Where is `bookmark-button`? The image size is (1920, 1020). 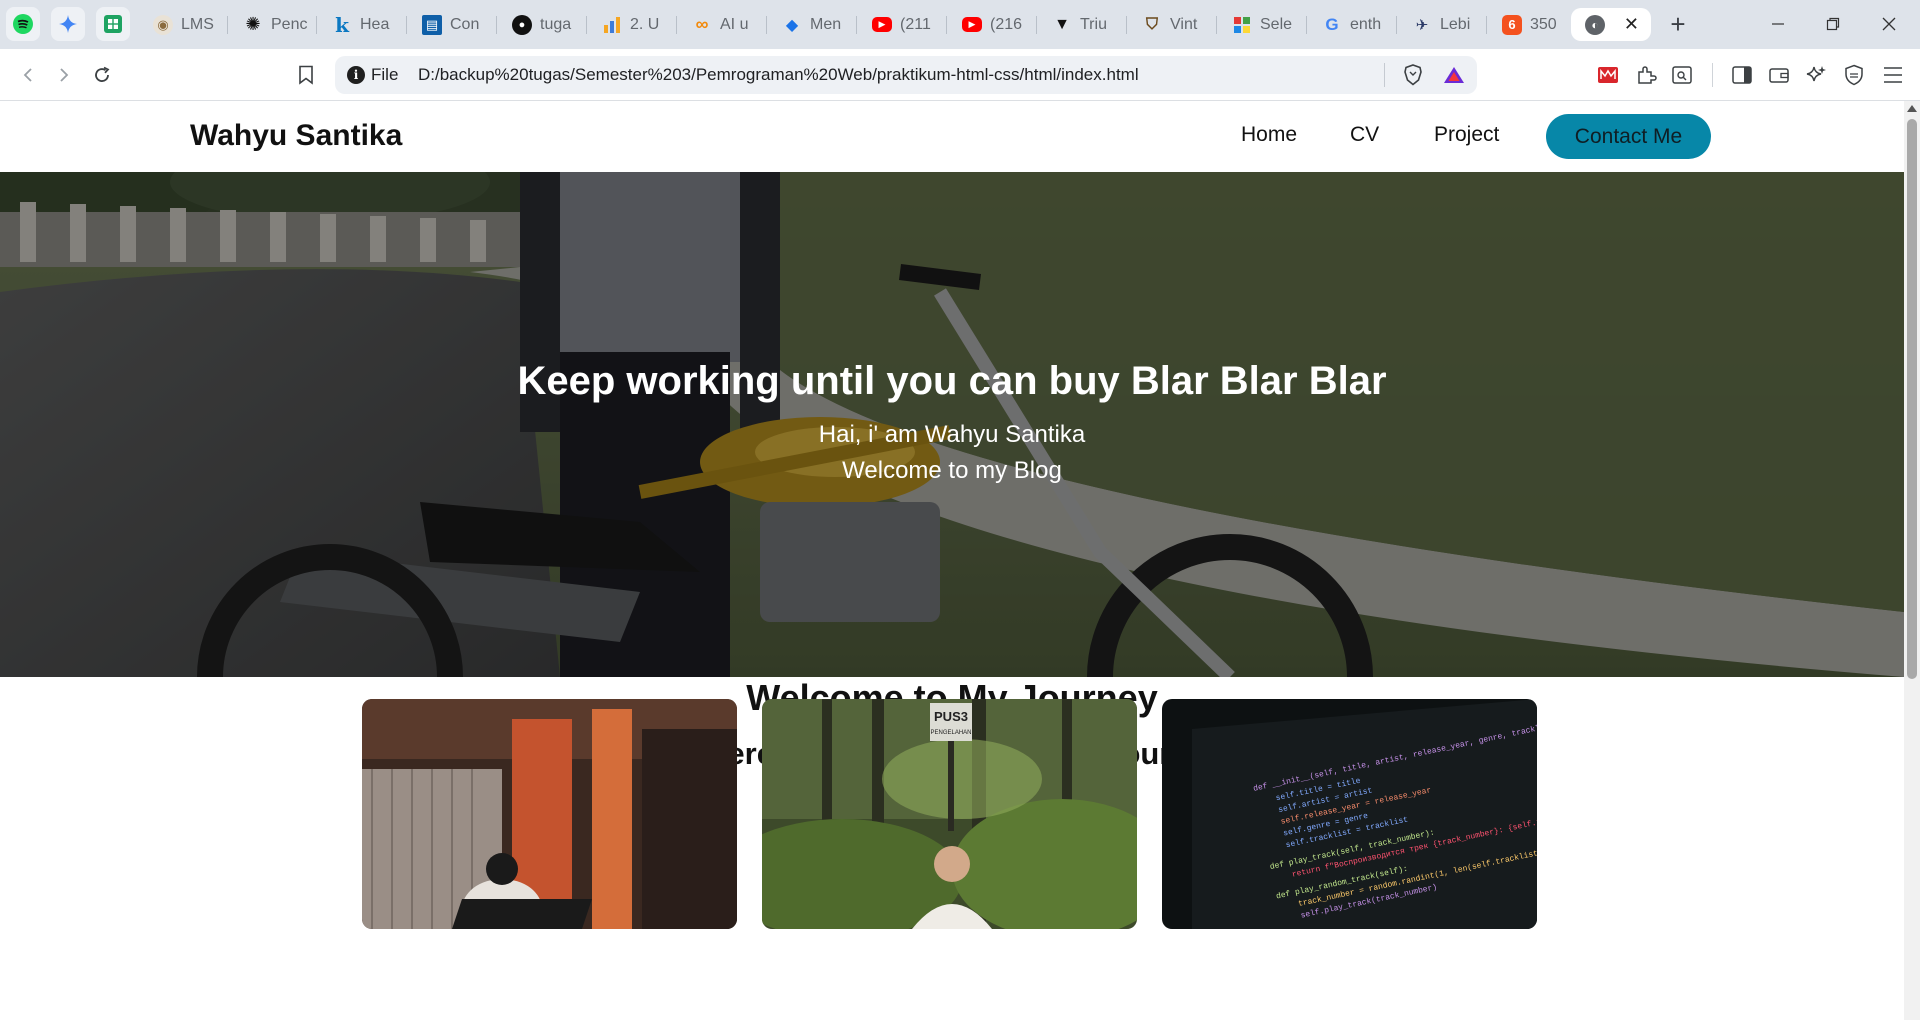
bookmark-button is located at coordinates (306, 75).